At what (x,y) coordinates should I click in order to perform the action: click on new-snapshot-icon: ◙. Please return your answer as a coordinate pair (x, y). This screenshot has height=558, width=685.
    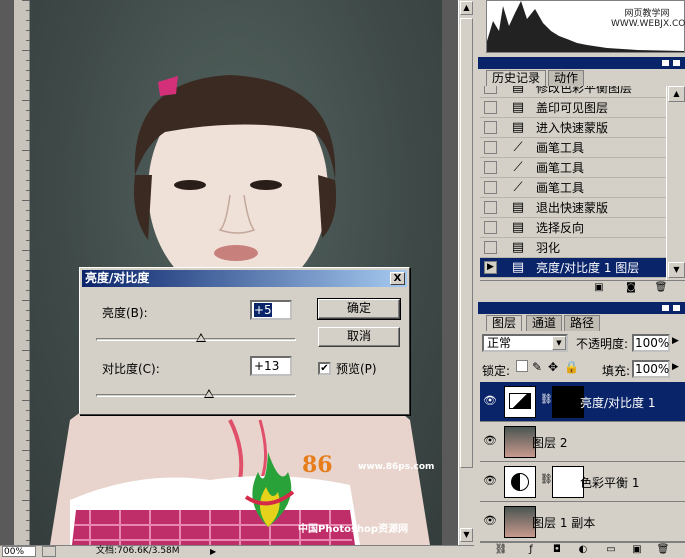
    Looking at the image, I should click on (631, 288).